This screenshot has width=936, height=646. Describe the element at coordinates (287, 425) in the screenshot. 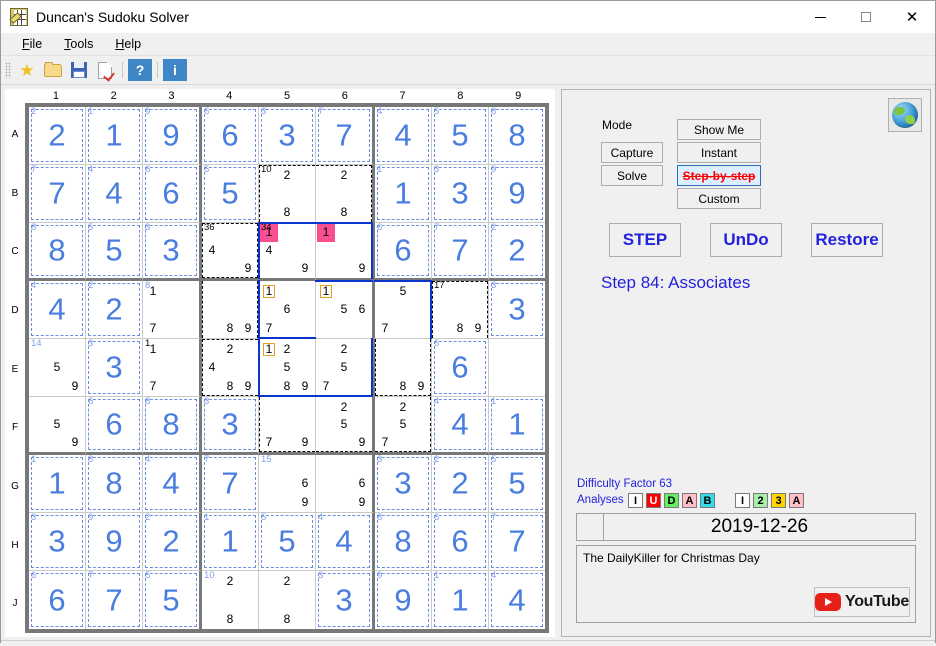

I see `grid-cell: 79` at that location.